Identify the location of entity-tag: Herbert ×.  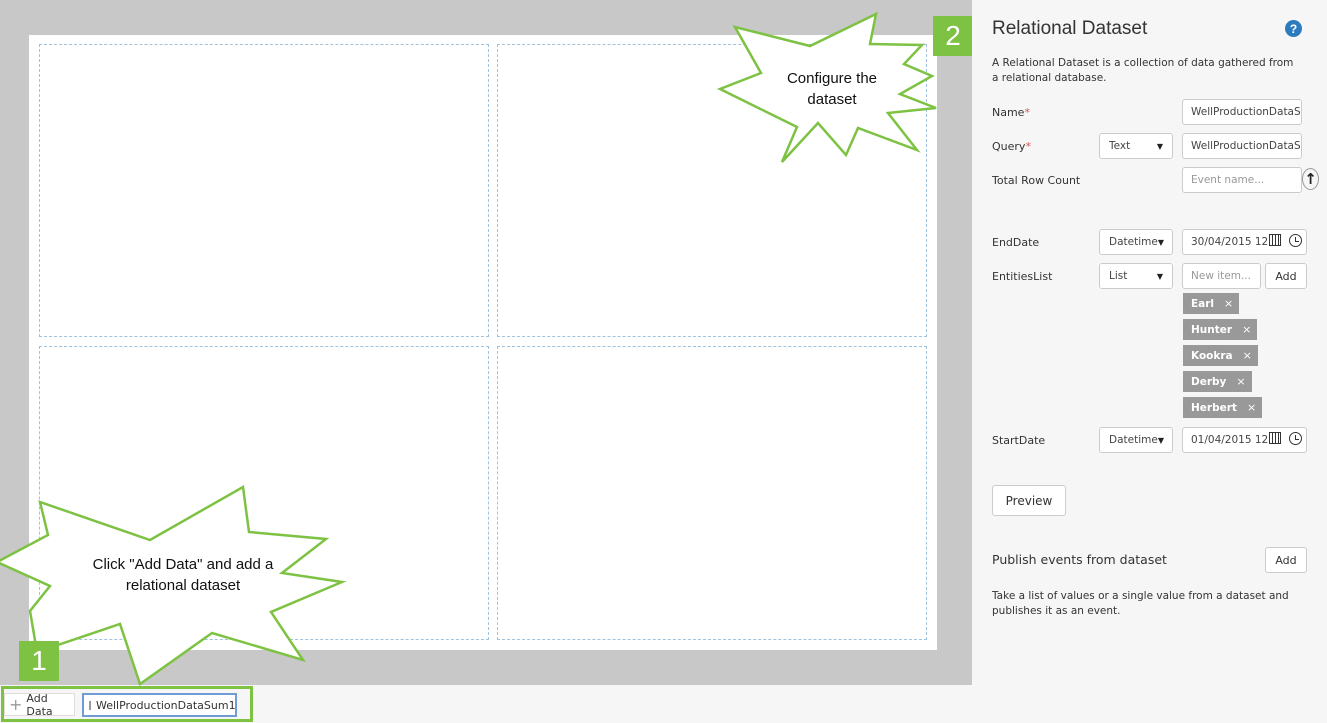
(1223, 407).